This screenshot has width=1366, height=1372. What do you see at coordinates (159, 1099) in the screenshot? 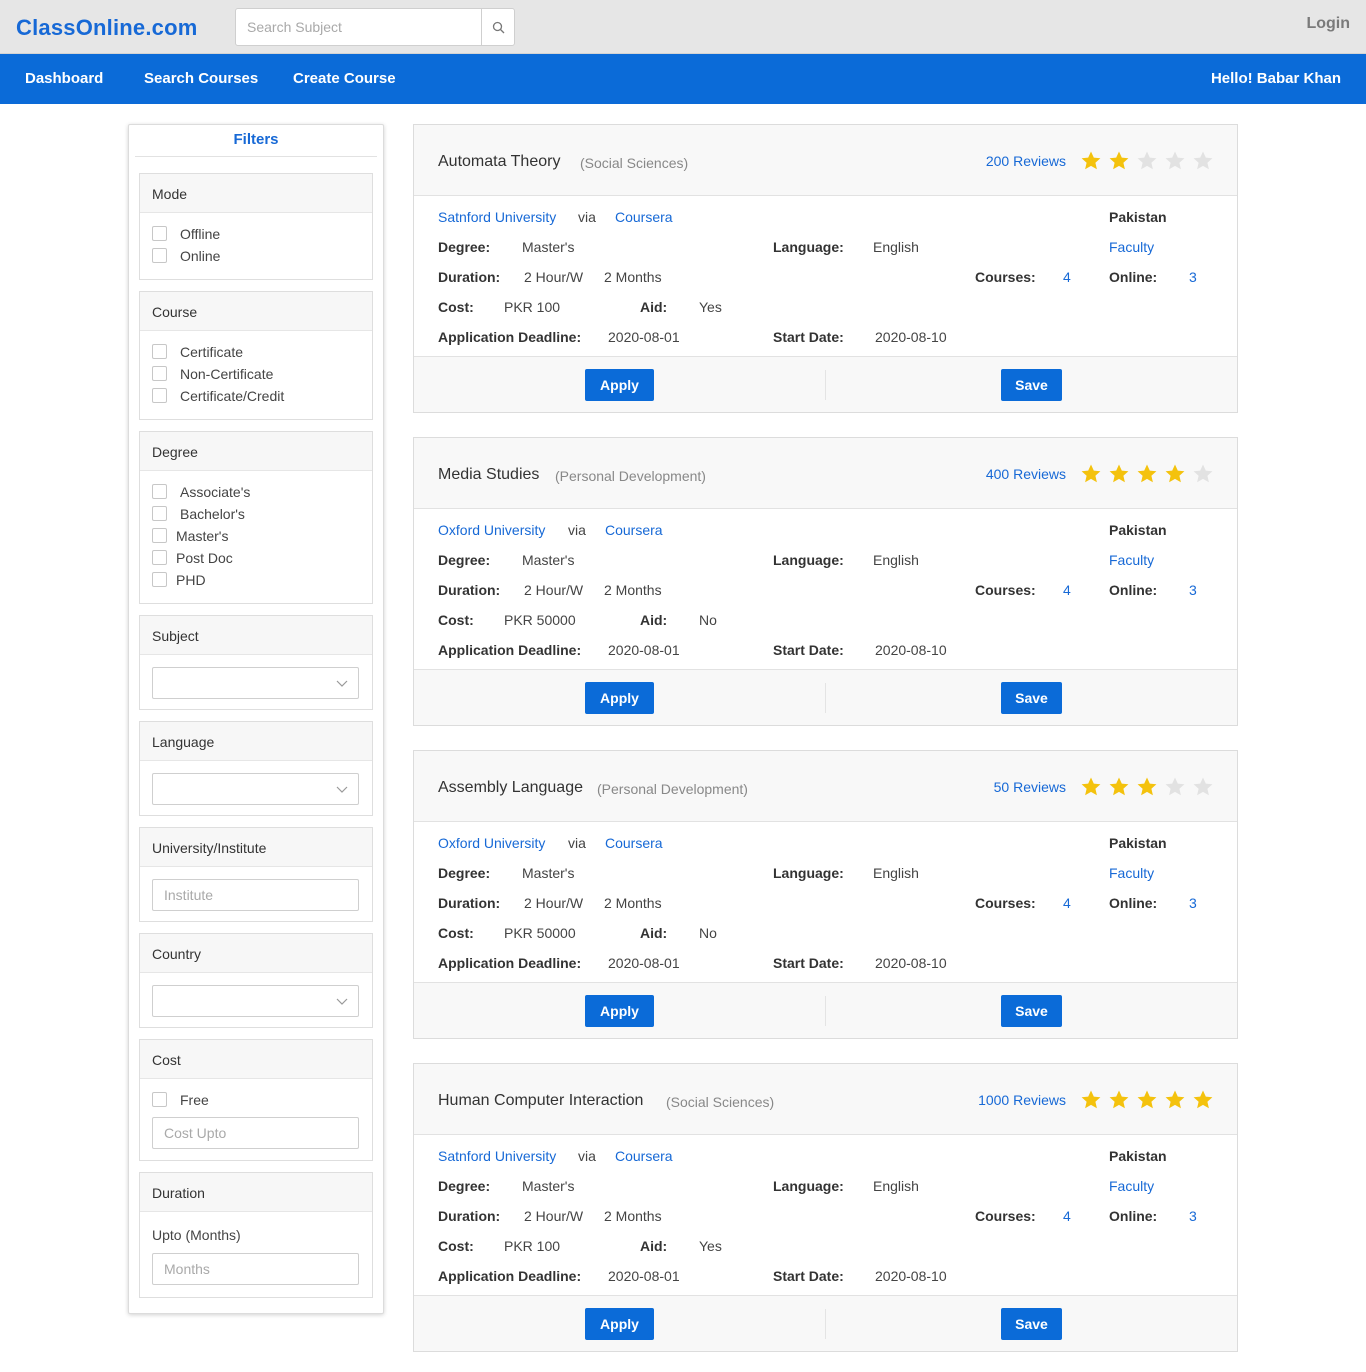
I see `checkbox-free` at bounding box center [159, 1099].